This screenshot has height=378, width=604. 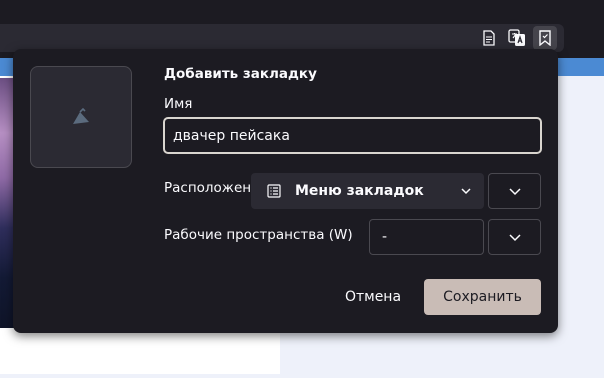 I want to click on folder-tree-expand-button, so click(x=514, y=191).